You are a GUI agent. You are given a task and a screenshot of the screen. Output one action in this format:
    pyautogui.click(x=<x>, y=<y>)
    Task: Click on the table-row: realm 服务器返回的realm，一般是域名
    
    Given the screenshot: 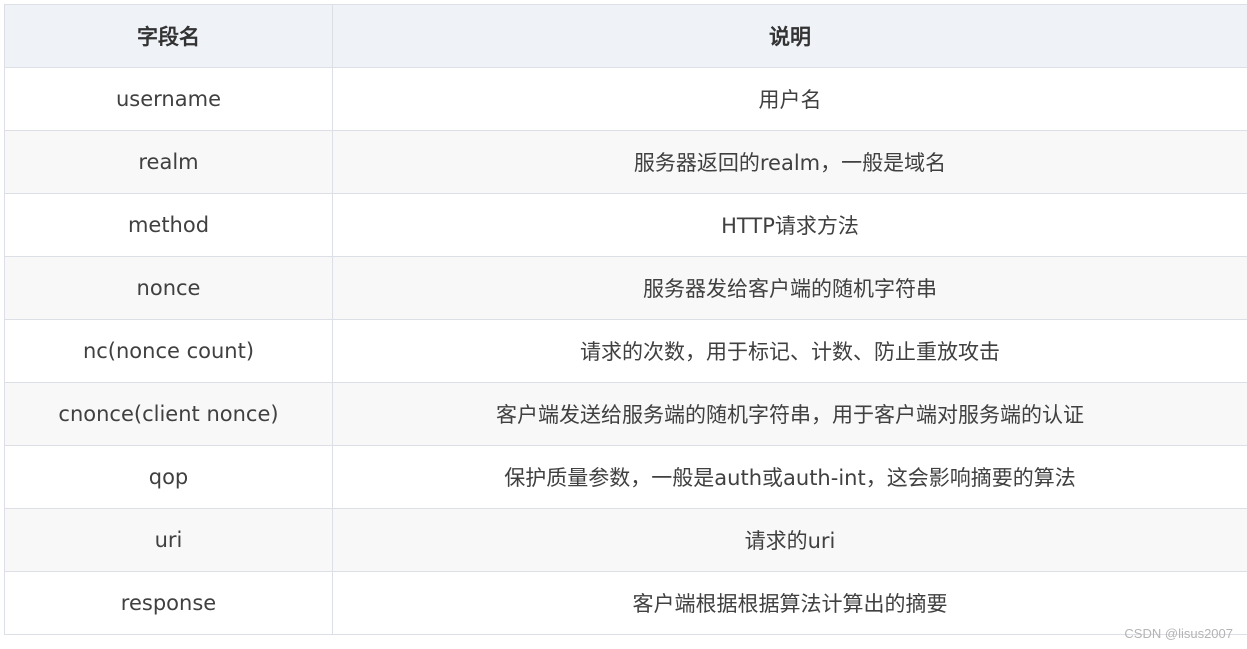 What is the action you would take?
    pyautogui.click(x=625, y=162)
    